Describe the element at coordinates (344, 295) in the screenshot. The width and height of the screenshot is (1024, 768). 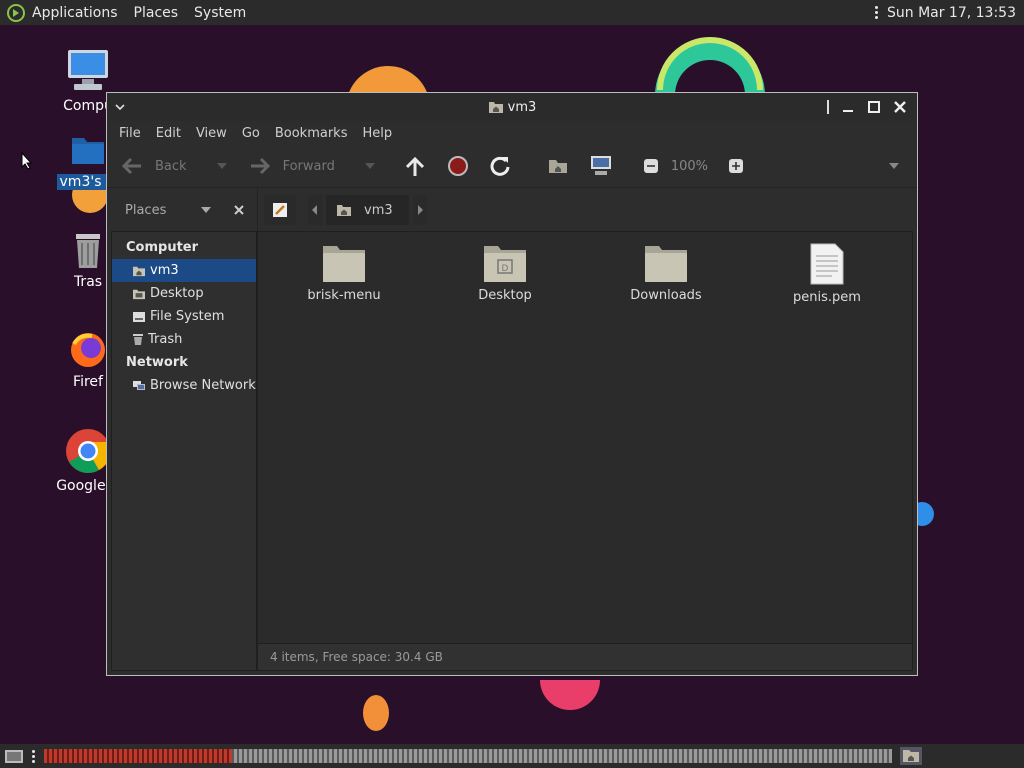
I see `file-item-label: brisk-menu` at that location.